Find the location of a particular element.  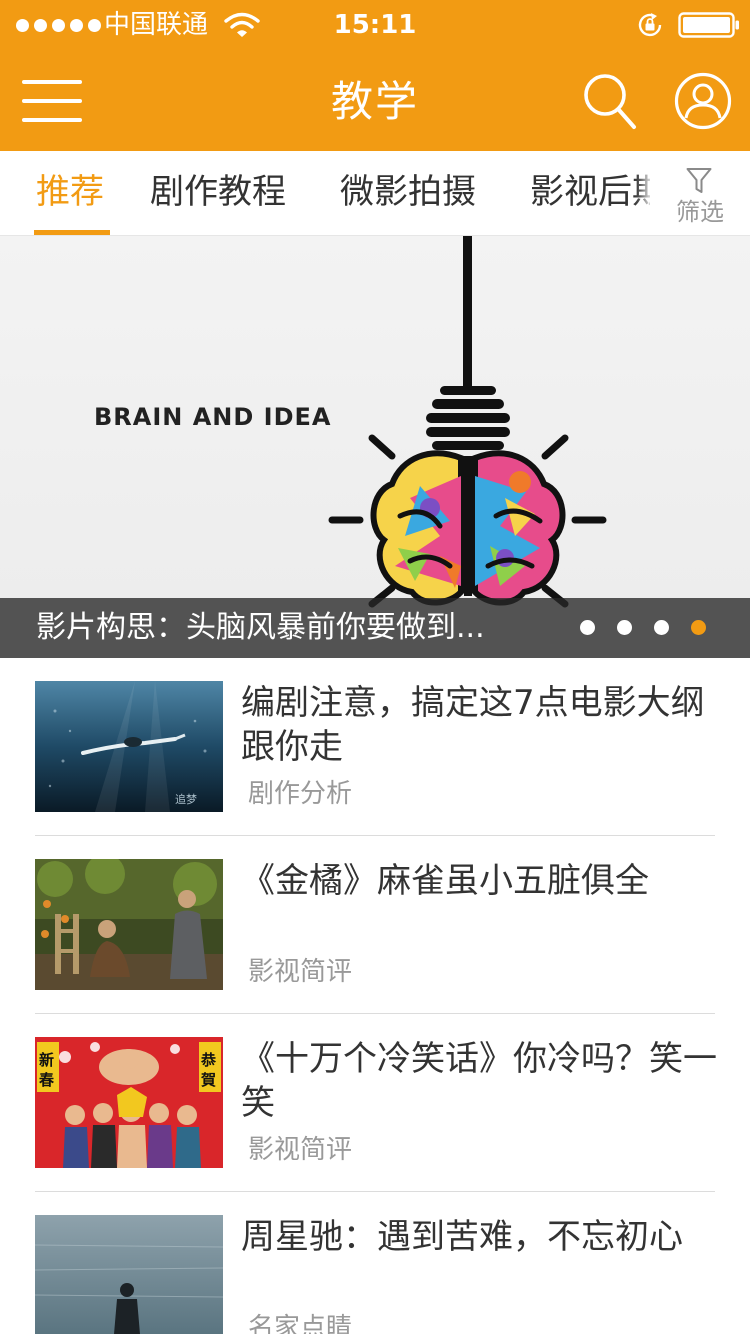

svg-text: 追梦 is located at coordinates (186, 799).